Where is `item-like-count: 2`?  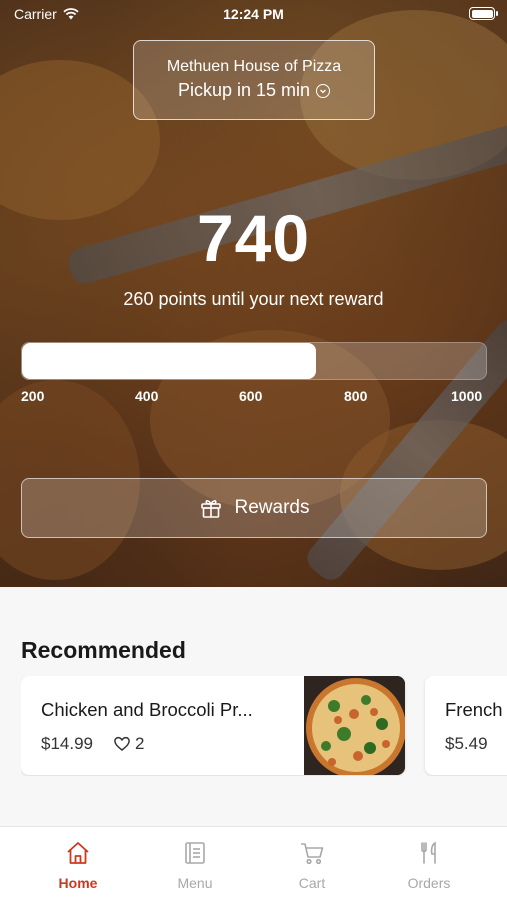
item-like-count: 2 is located at coordinates (140, 743).